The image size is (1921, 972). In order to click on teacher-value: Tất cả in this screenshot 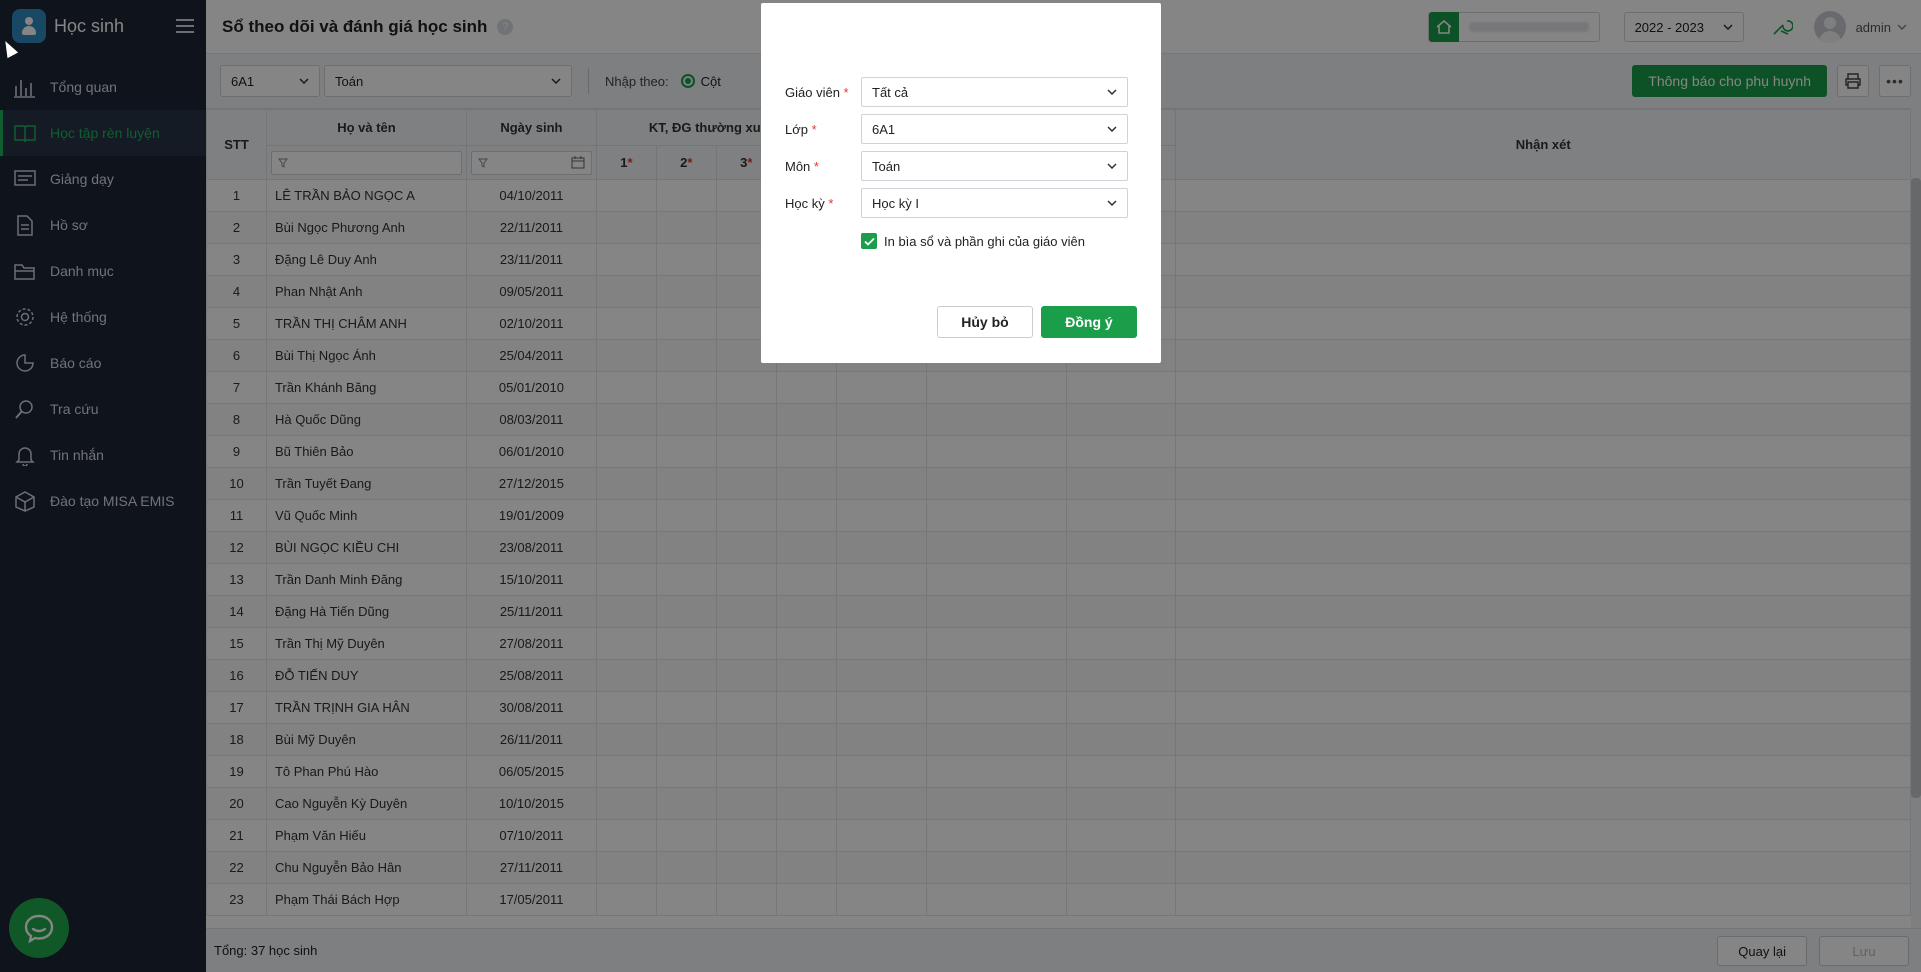, I will do `click(890, 92)`.